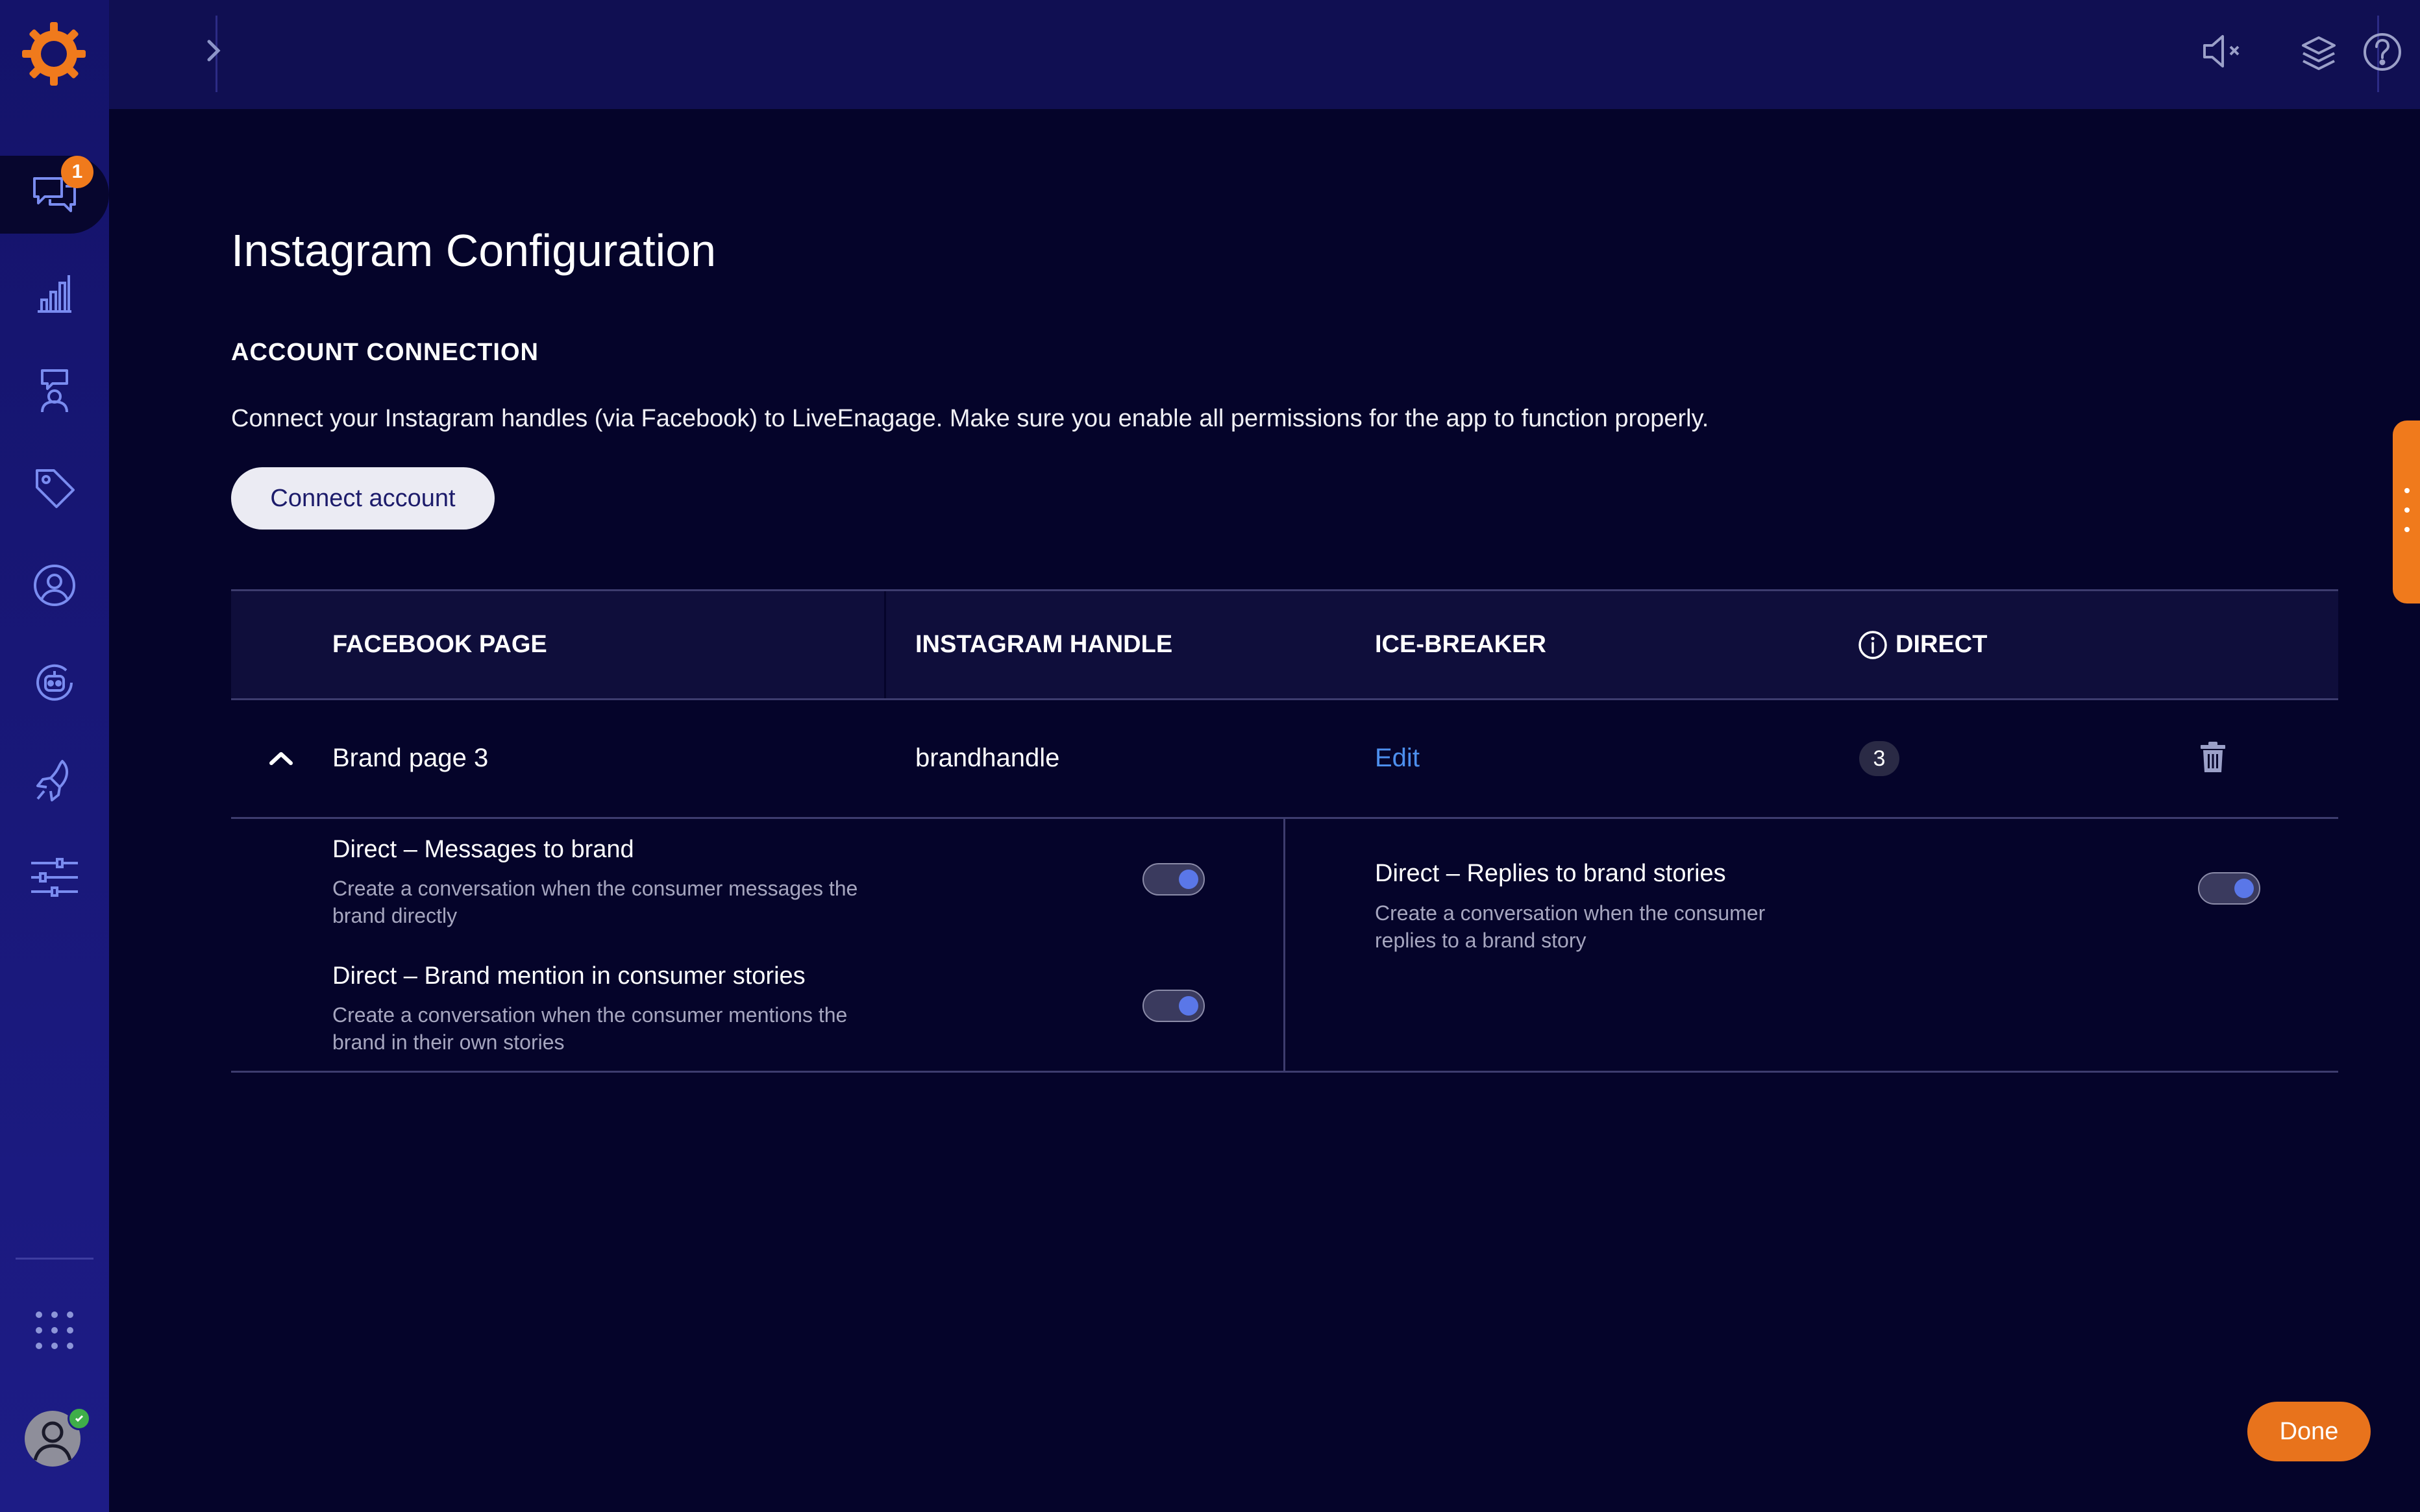  I want to click on column-divider, so click(885, 644).